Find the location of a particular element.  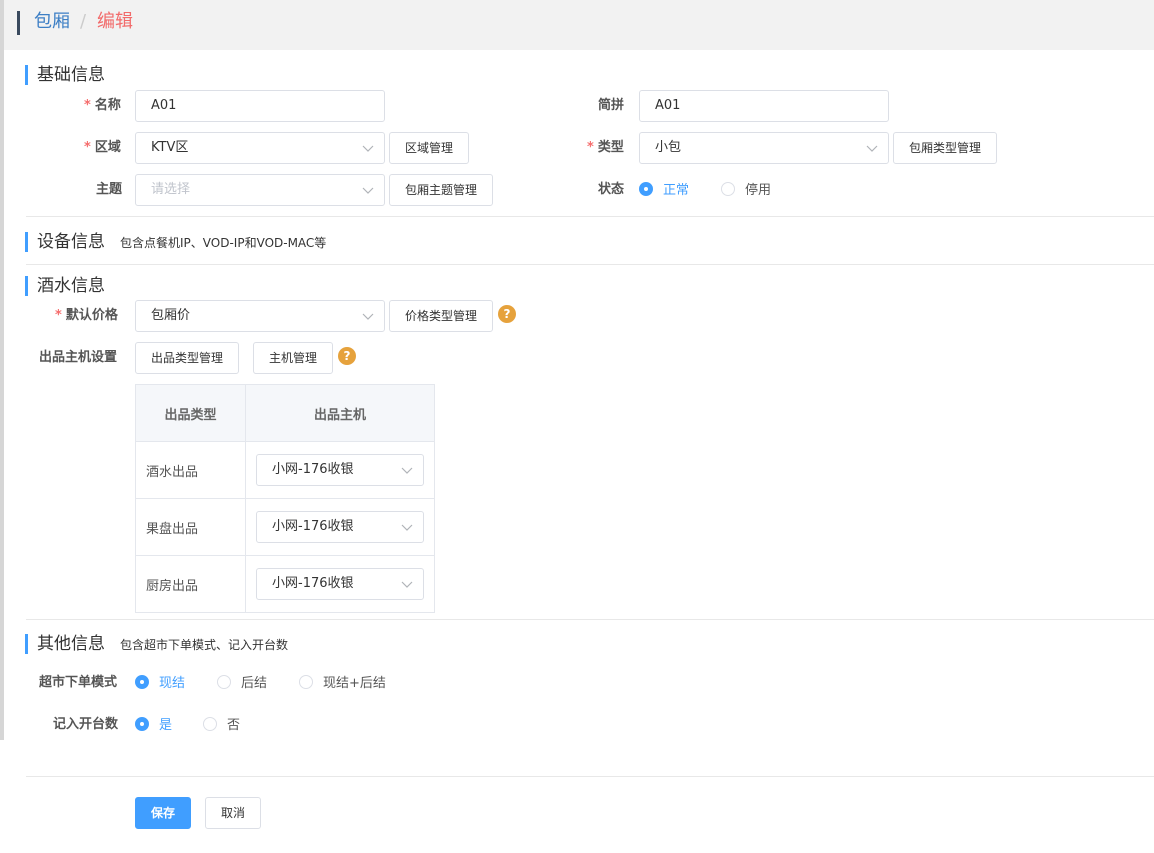

output-type-cell: 酒水出品 is located at coordinates (190, 470).